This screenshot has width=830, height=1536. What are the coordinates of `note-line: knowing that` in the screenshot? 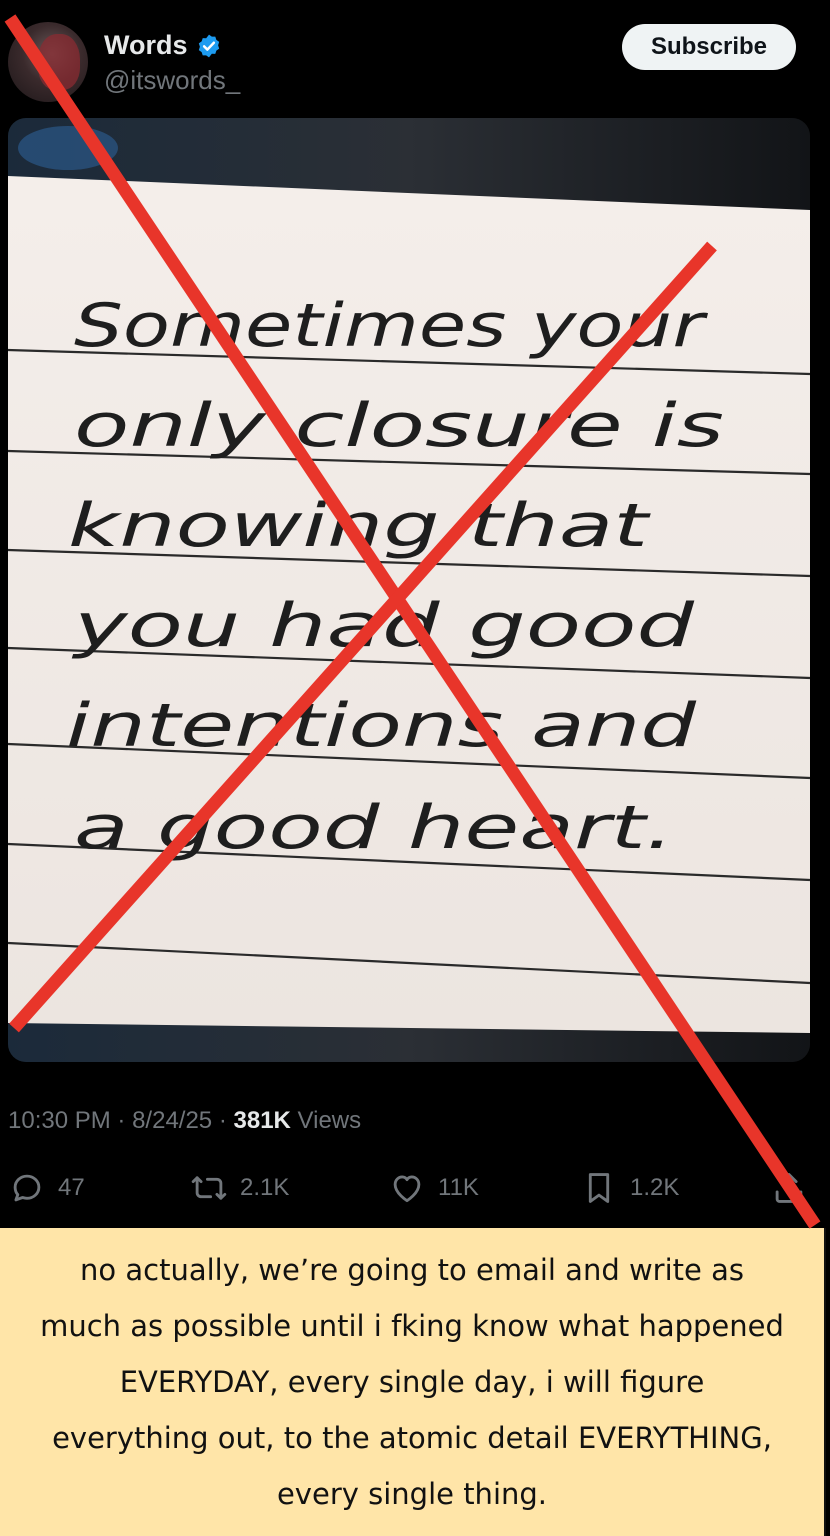 It's located at (360, 526).